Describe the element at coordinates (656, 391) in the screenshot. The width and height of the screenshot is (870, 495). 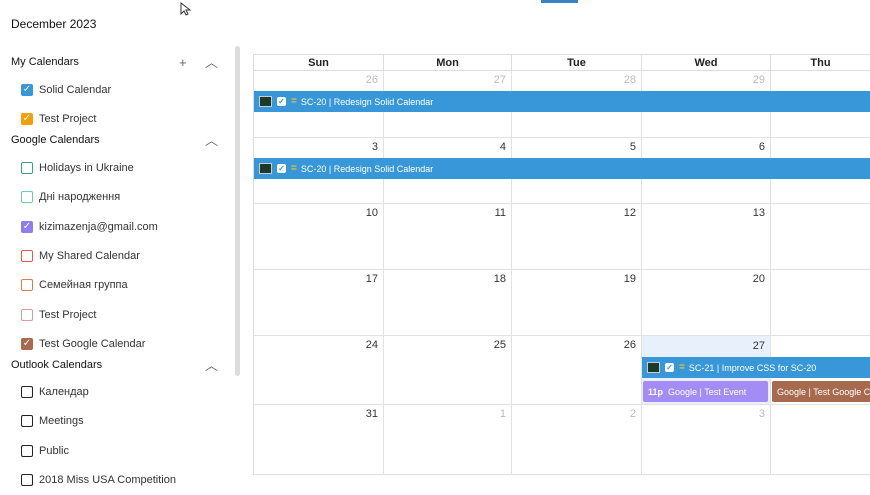
I see `event-time: 11p` at that location.